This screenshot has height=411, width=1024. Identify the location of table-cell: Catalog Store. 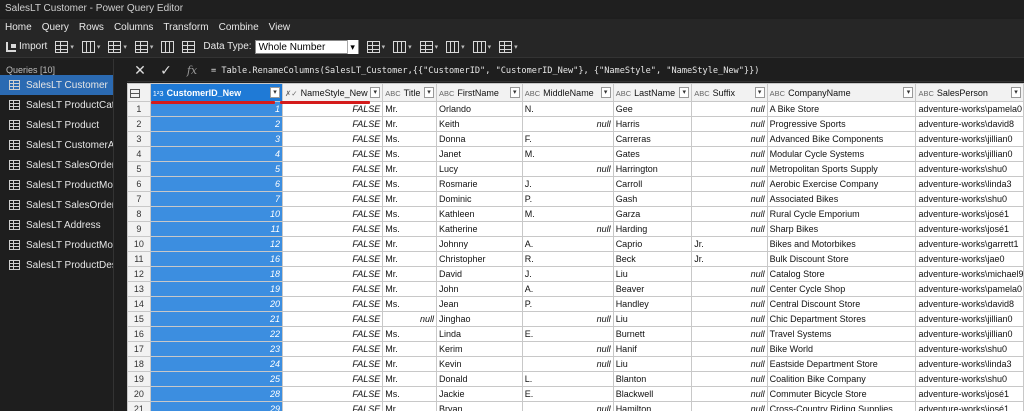
(841, 274).